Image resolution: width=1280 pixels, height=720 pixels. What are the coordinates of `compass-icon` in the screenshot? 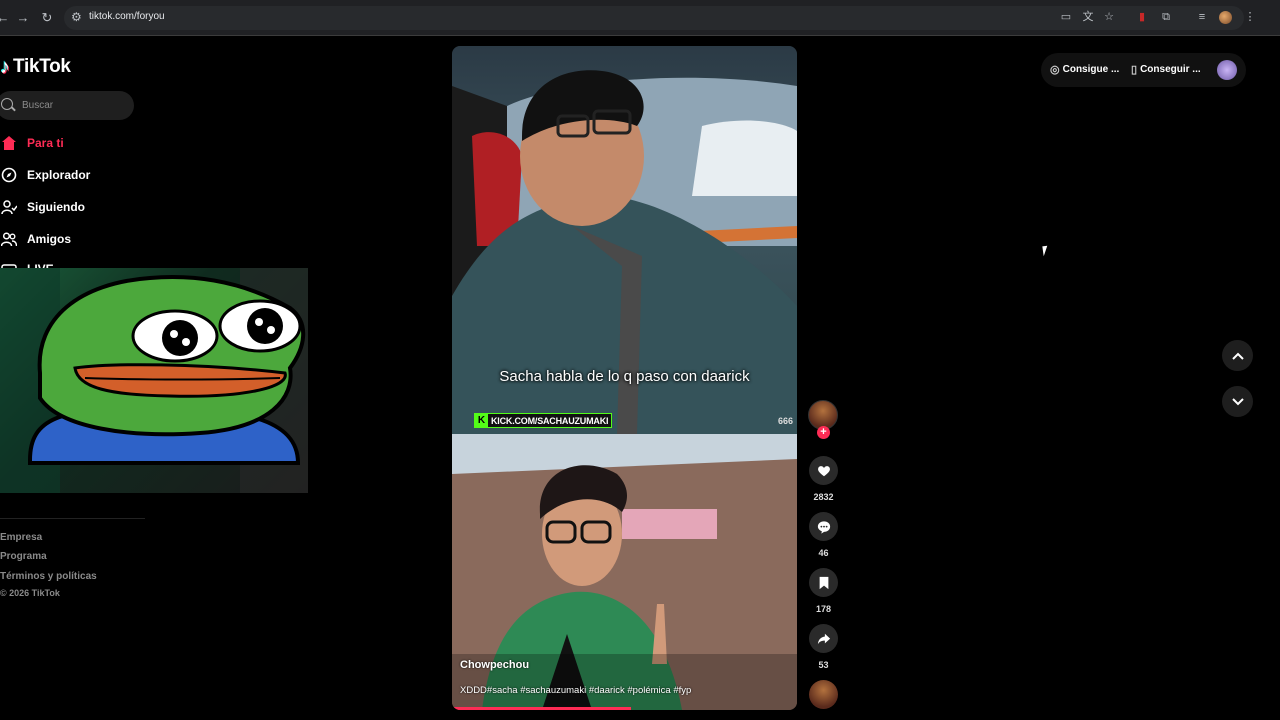 It's located at (9, 175).